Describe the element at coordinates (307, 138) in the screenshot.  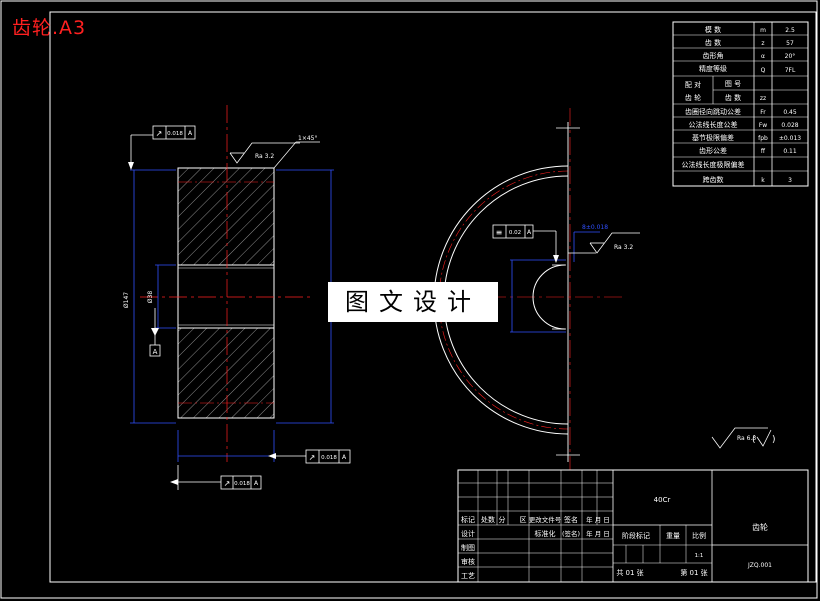
I see `chamfer-label: 1×45°` at that location.